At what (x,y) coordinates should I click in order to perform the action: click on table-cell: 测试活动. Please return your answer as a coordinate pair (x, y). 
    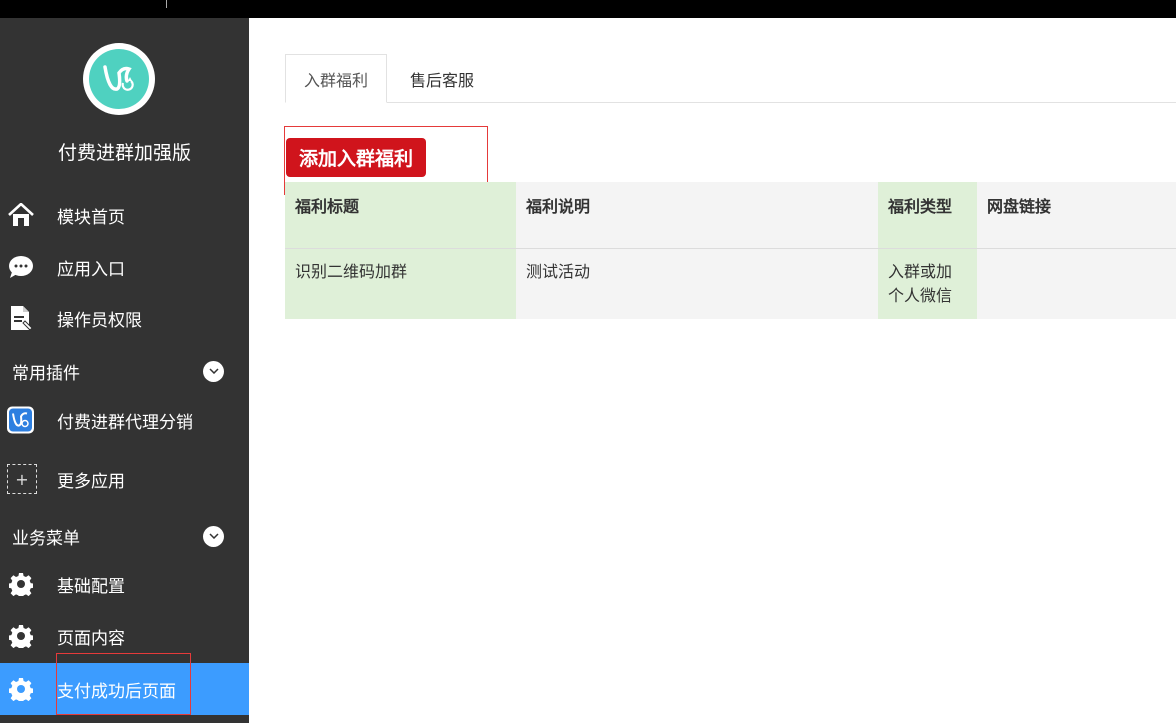
    Looking at the image, I should click on (697, 283).